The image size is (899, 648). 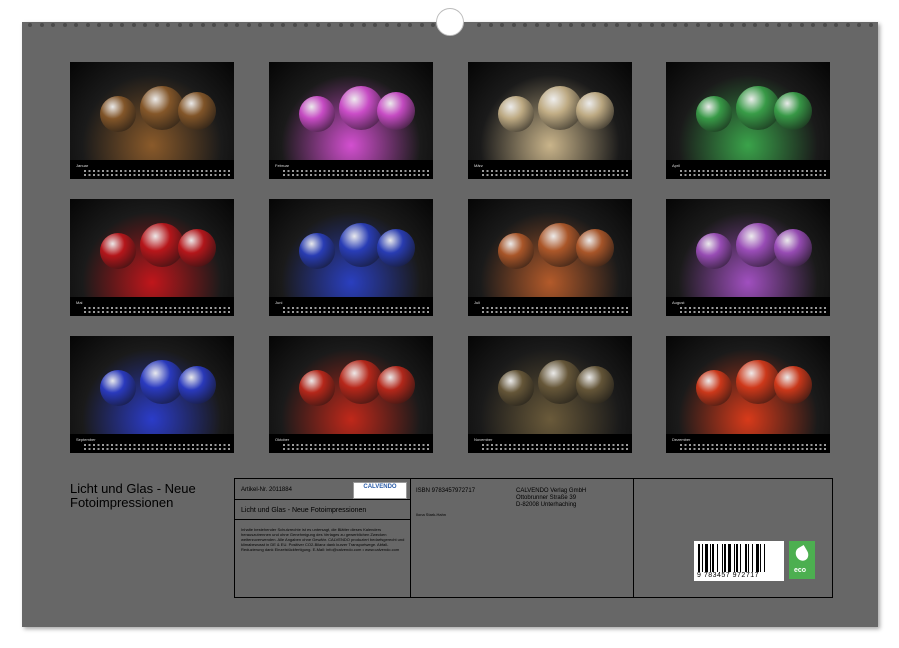 What do you see at coordinates (351, 120) in the screenshot?
I see `month-page: Februar` at bounding box center [351, 120].